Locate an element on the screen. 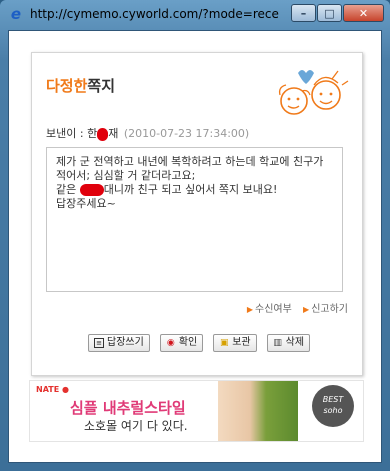  memo-brand: 다정한쪽지 is located at coordinates (80, 85).